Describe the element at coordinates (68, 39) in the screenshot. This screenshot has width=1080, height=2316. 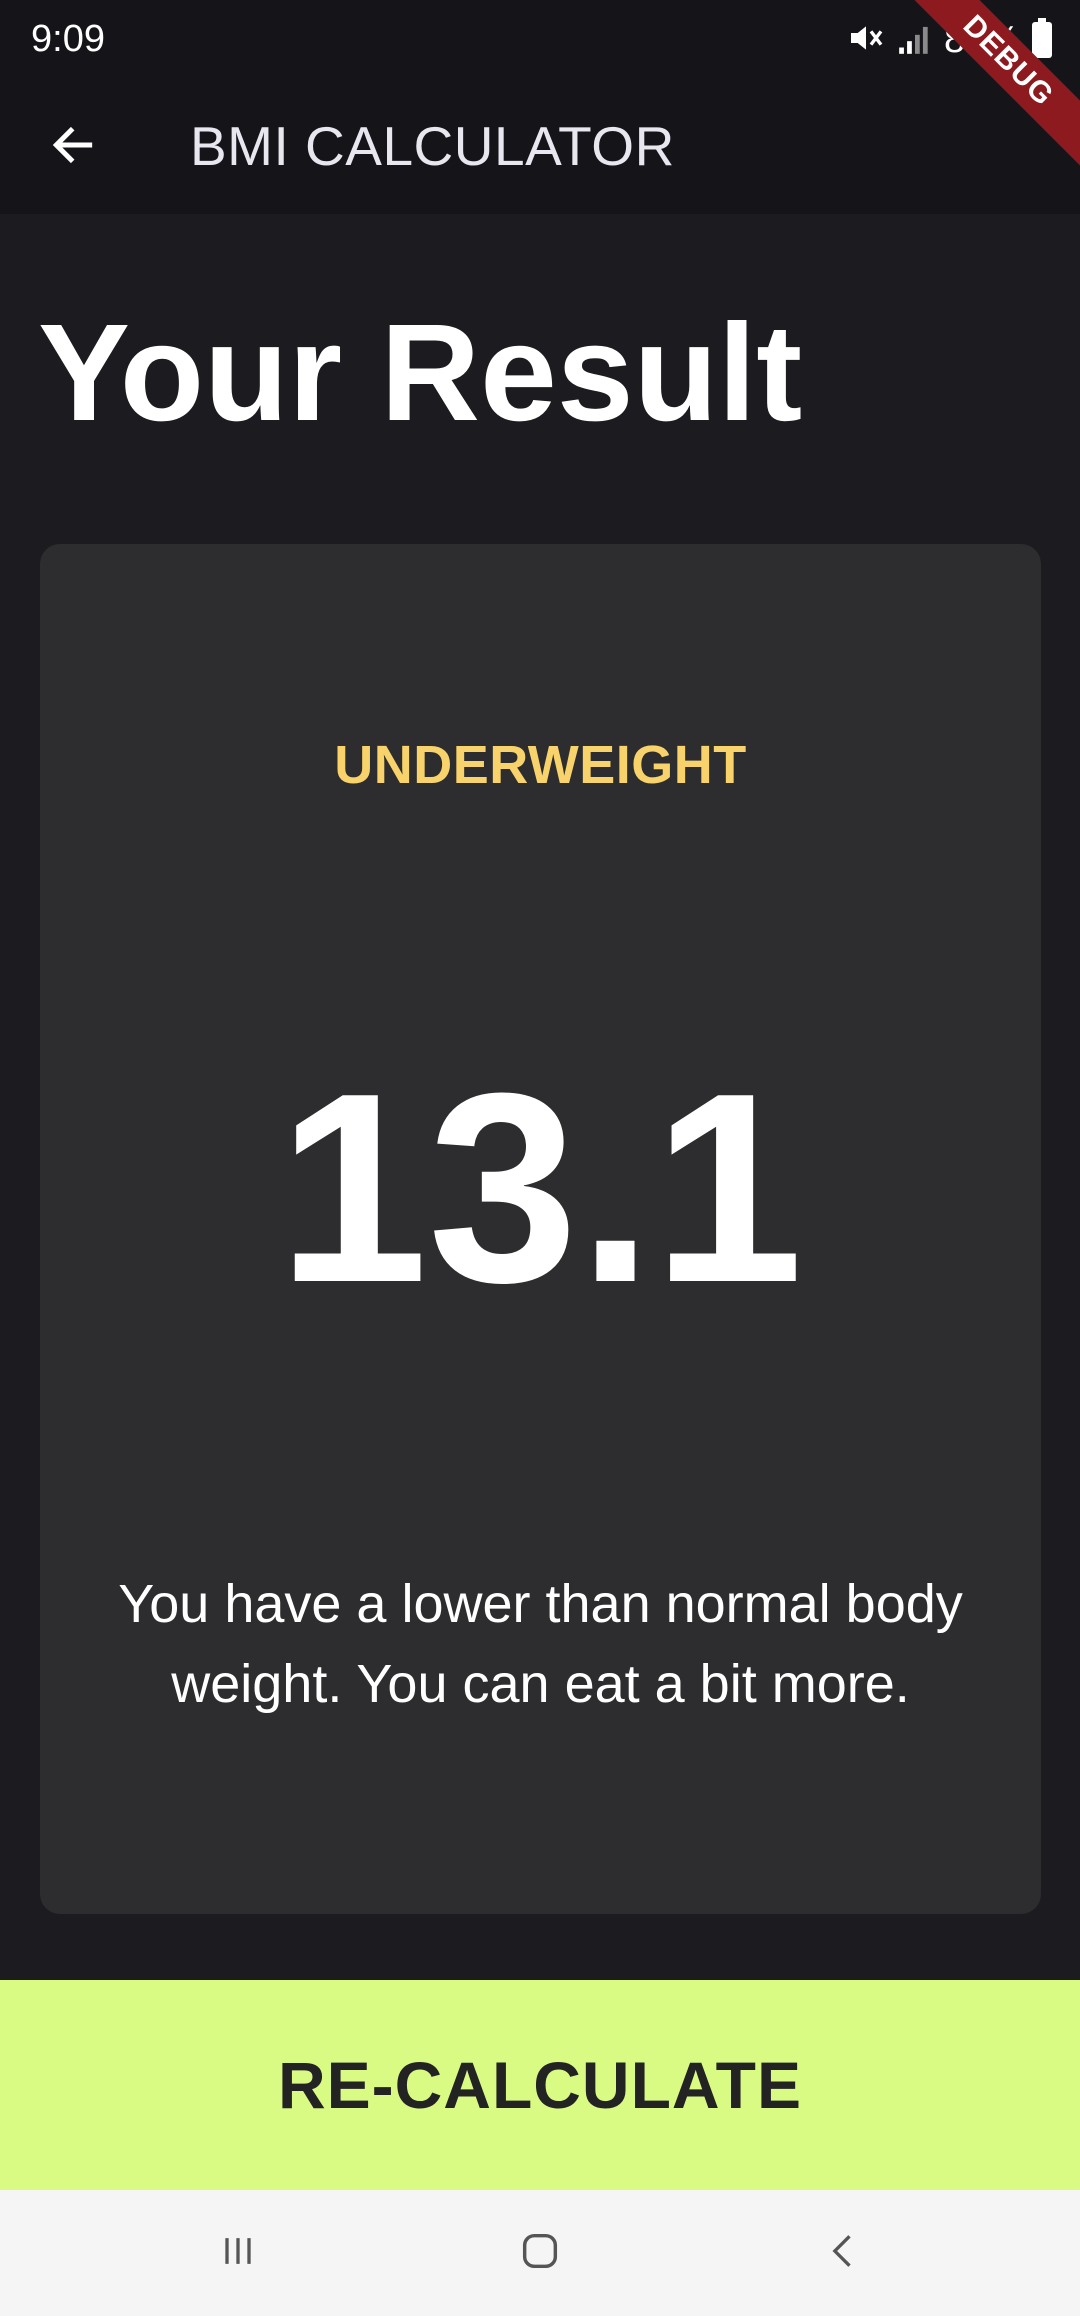
I see `status-time: 9:09` at that location.